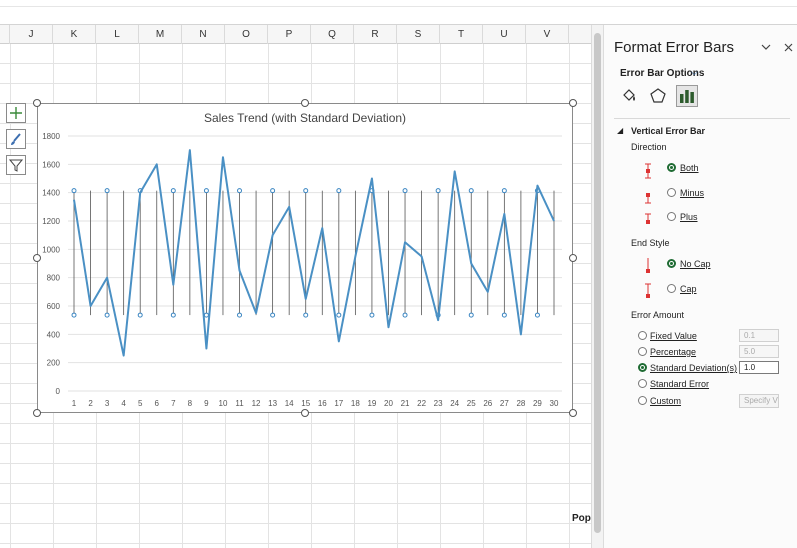 This screenshot has width=797, height=548. I want to click on direction-minus-radio, so click(671, 192).